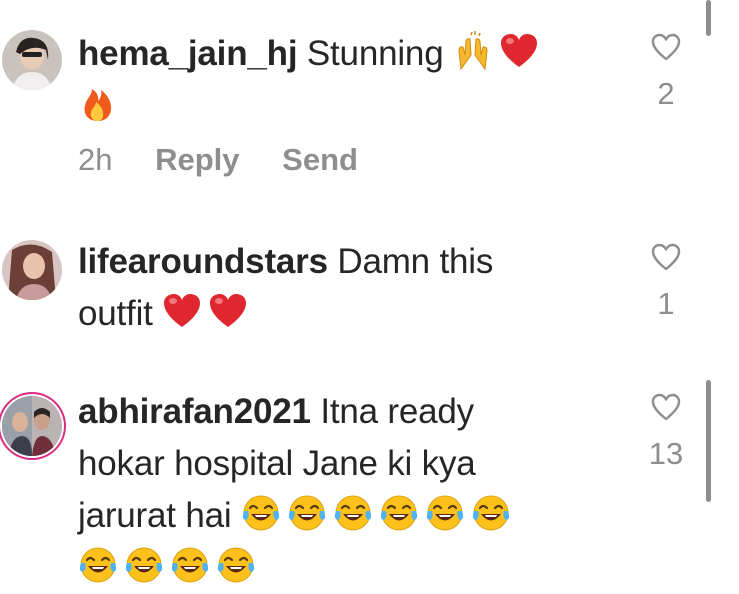 The width and height of the screenshot is (739, 594). Describe the element at coordinates (666, 72) in the screenshot. I see `like-control: 2` at that location.